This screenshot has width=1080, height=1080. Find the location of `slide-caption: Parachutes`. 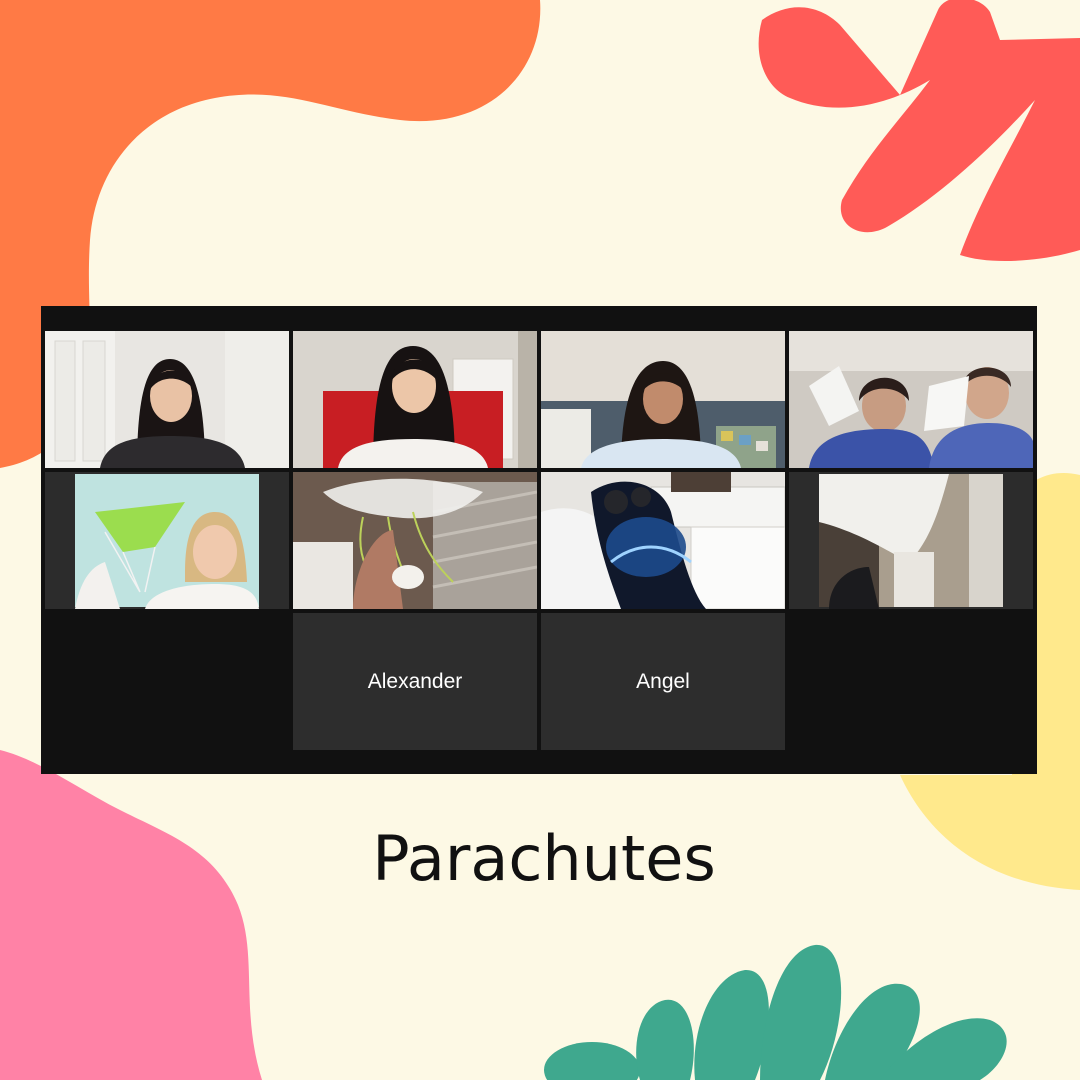

slide-caption: Parachutes is located at coordinates (540, 858).